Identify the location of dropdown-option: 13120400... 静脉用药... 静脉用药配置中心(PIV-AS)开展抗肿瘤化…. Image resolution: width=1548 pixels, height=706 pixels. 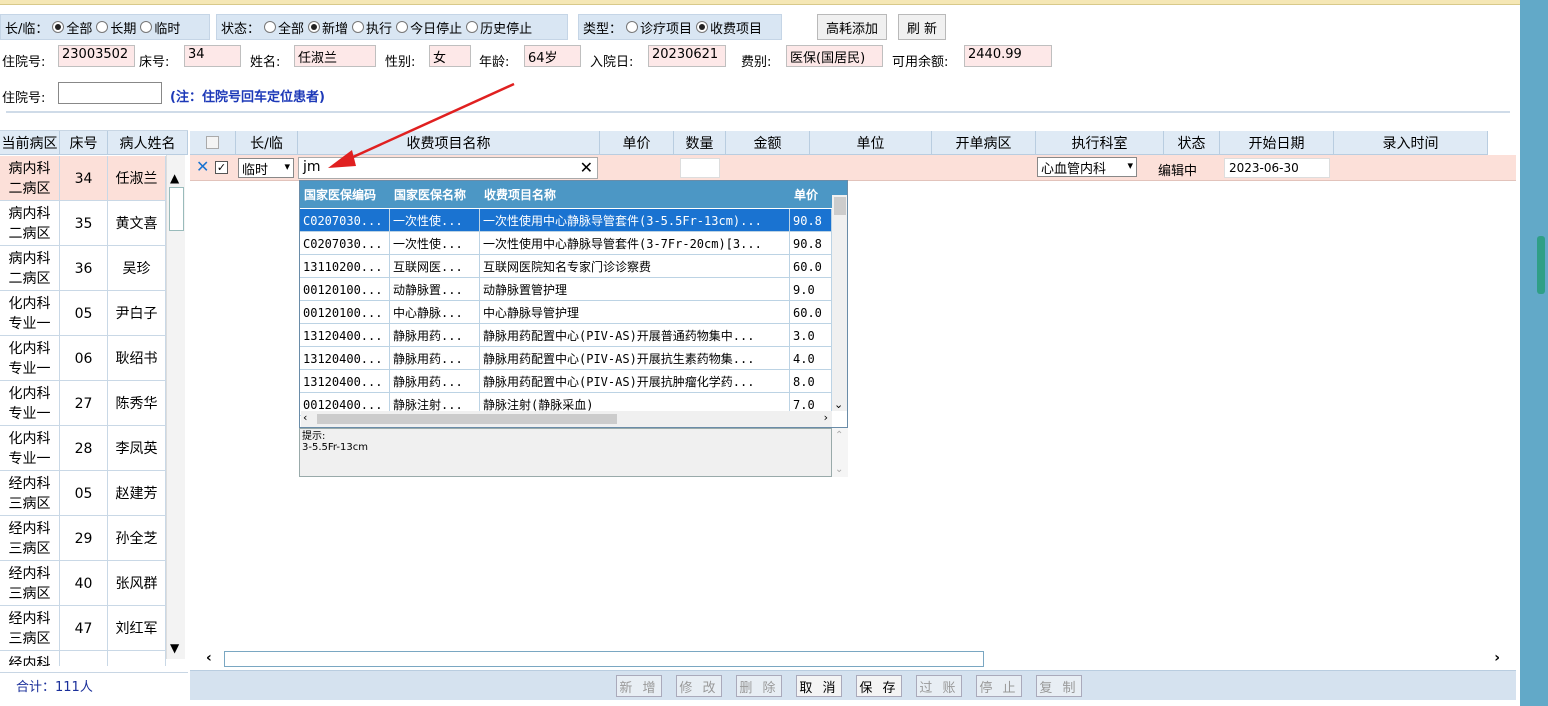
(566, 381).